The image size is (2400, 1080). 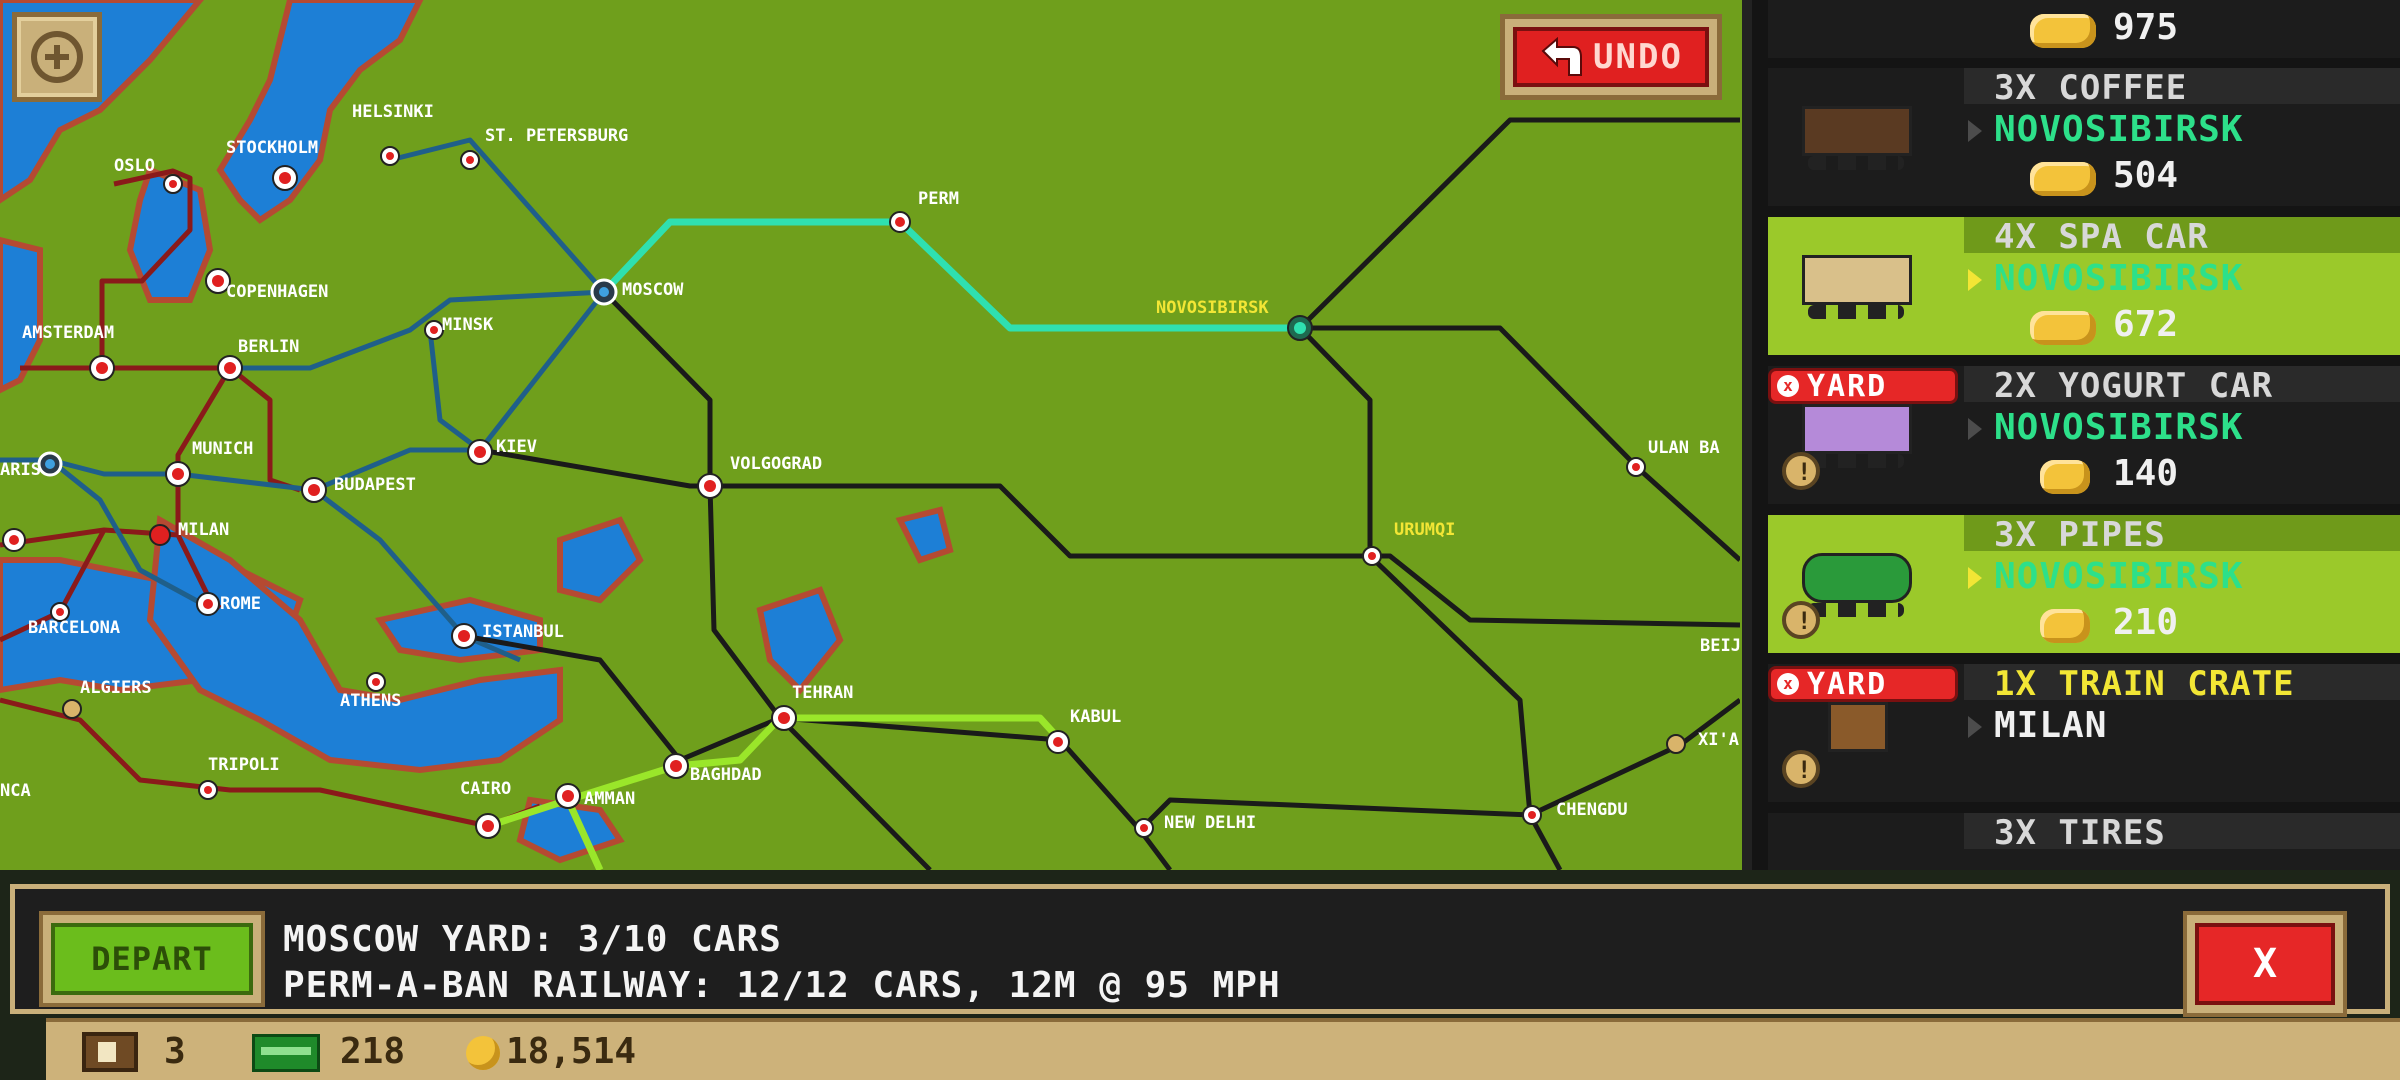 I want to click on city-label: KIEV, so click(x=516, y=447).